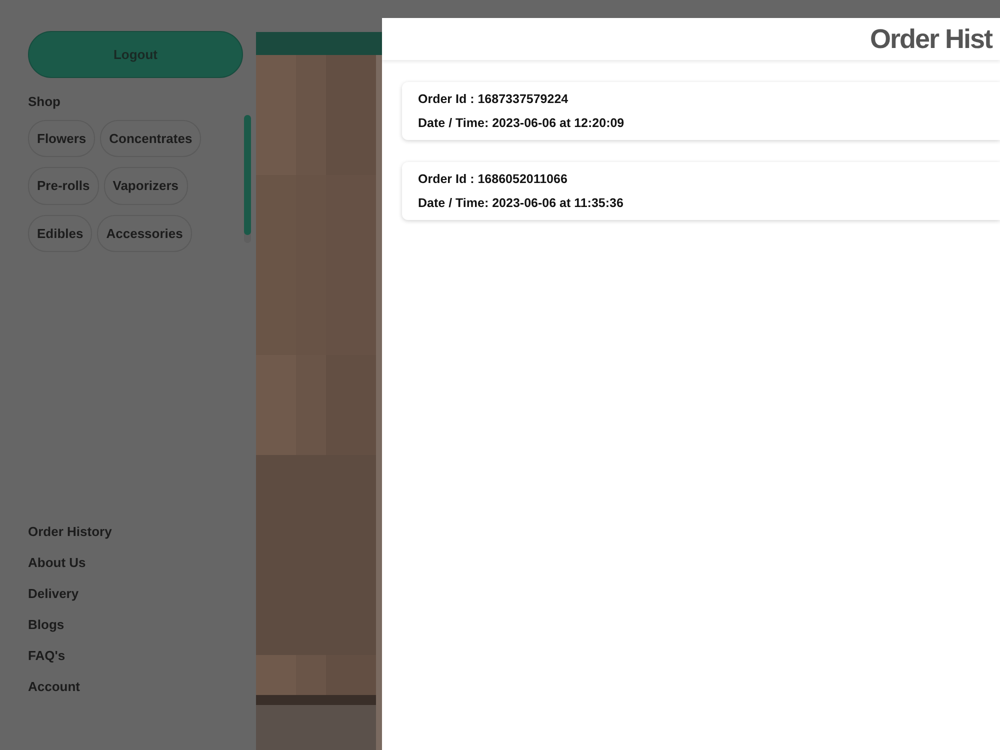  What do you see at coordinates (57, 562) in the screenshot?
I see `nav-link: About Us` at bounding box center [57, 562].